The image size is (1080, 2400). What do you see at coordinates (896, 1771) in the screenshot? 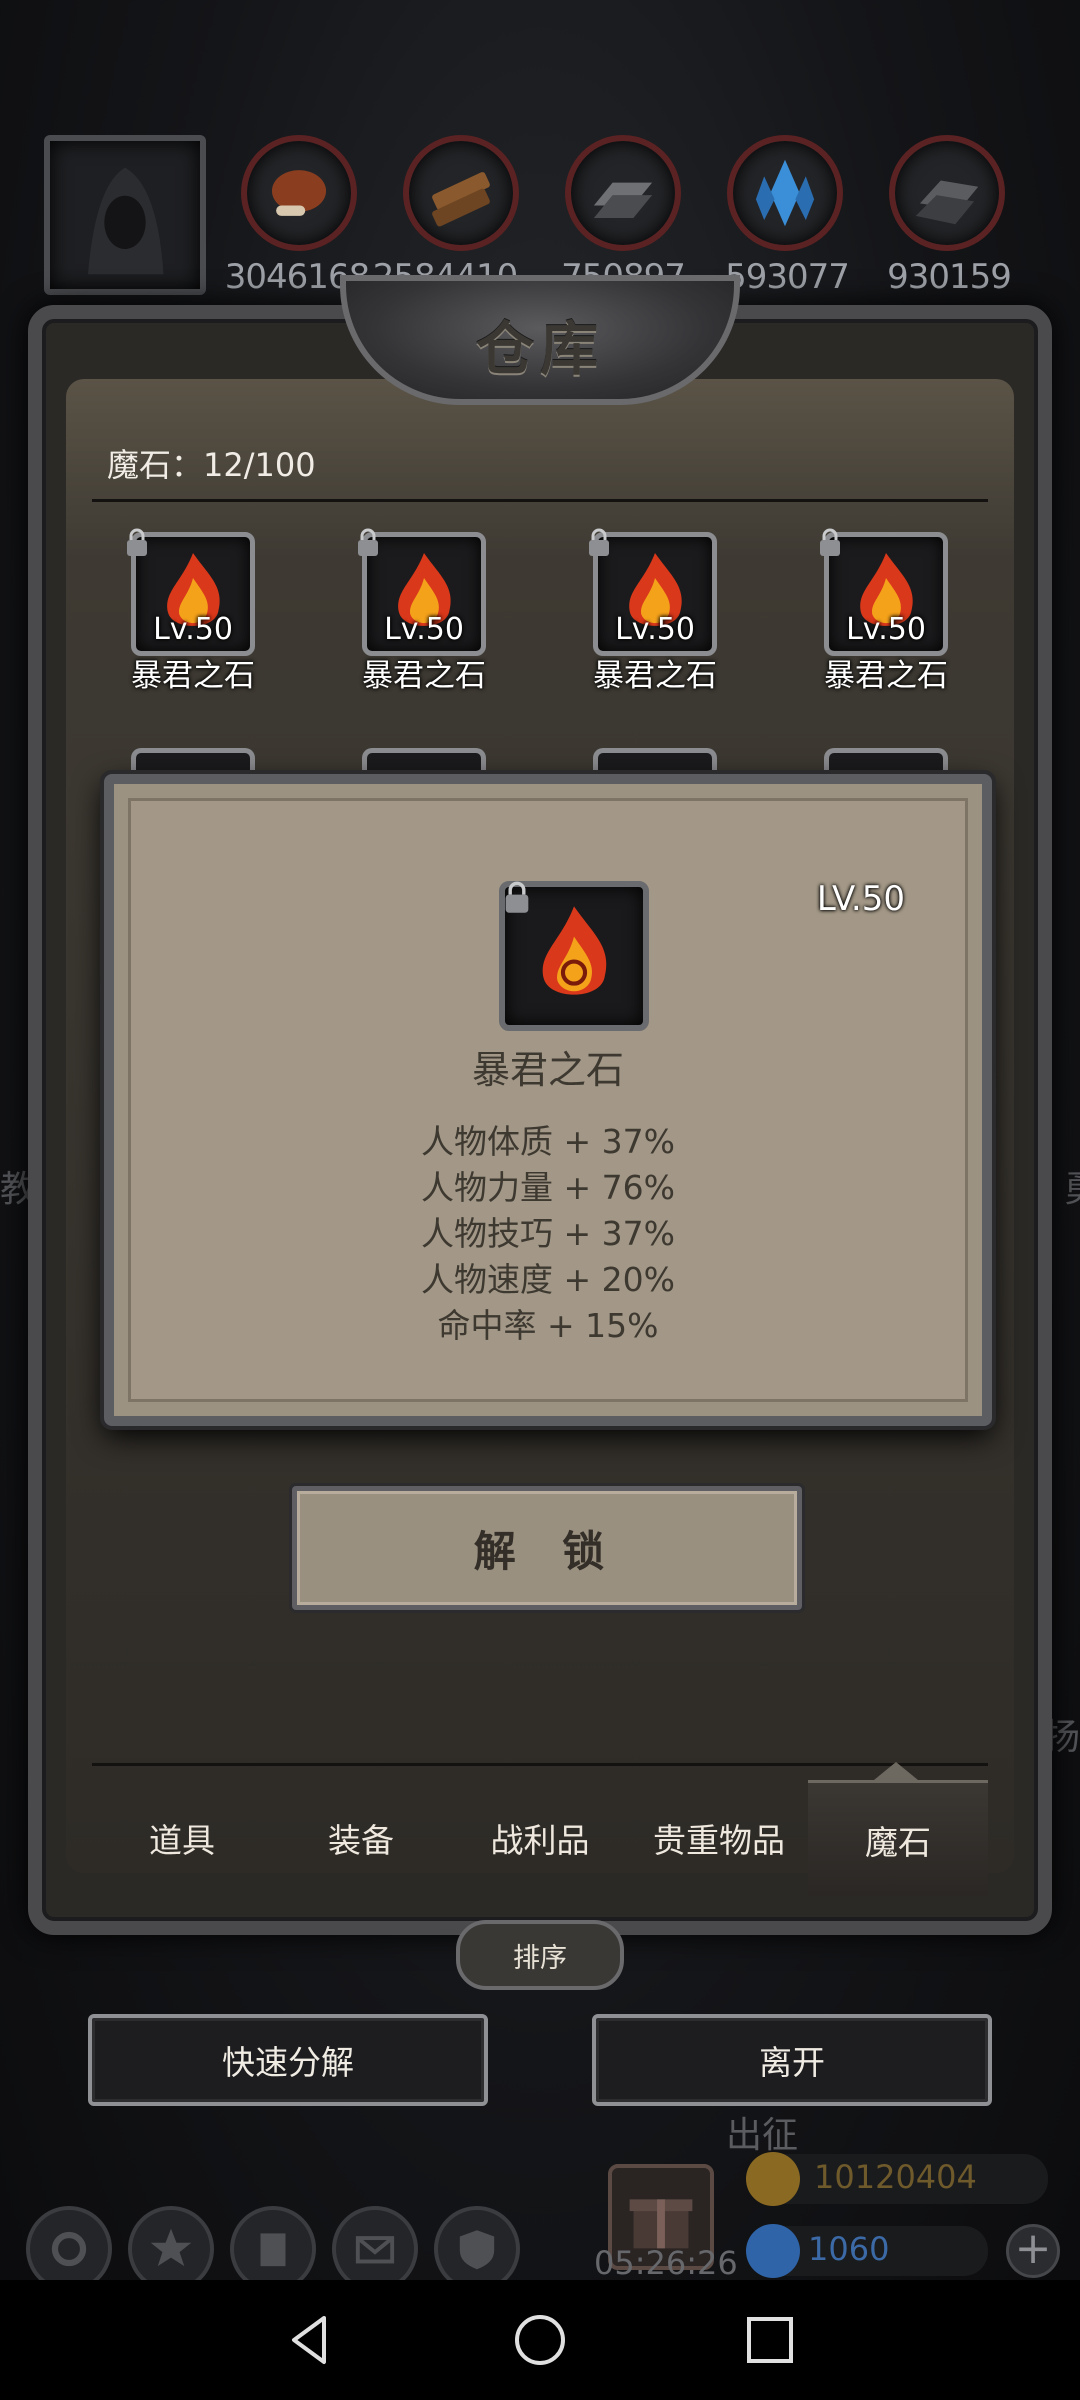
I see `chevron-up-icon` at bounding box center [896, 1771].